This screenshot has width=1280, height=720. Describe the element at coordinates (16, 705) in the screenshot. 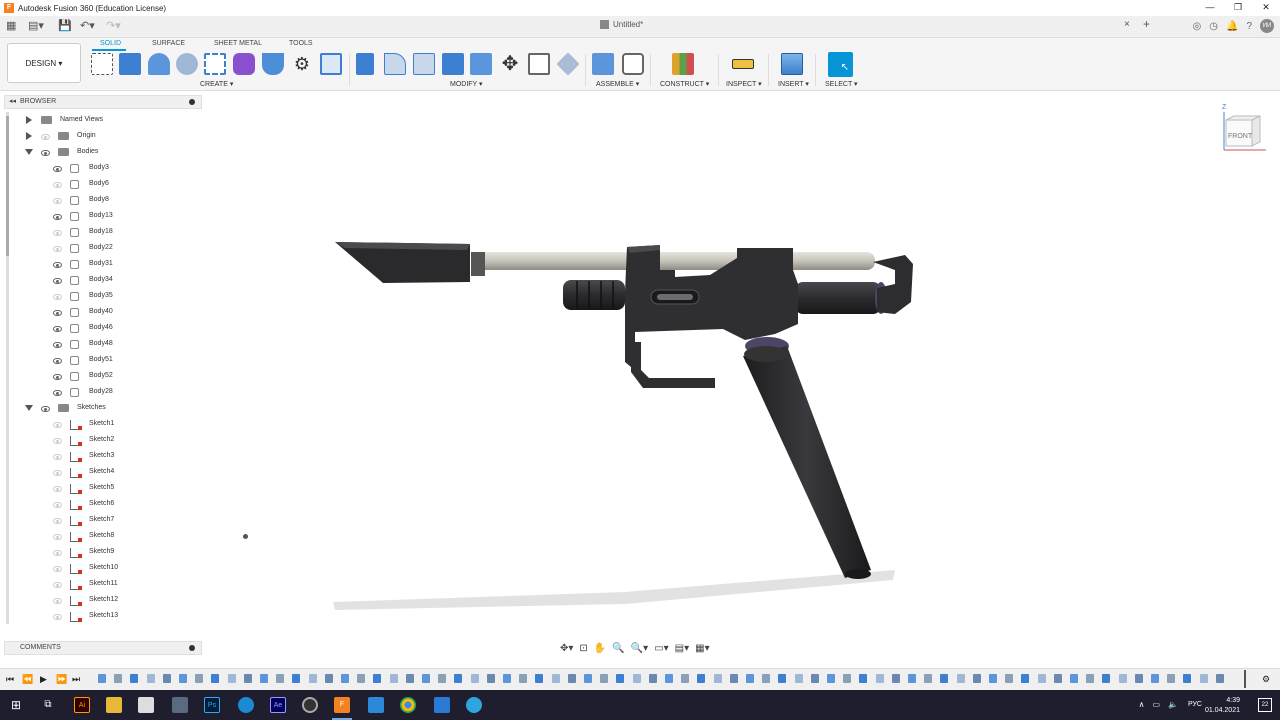

I see `windows-start-icon: ⊞` at that location.